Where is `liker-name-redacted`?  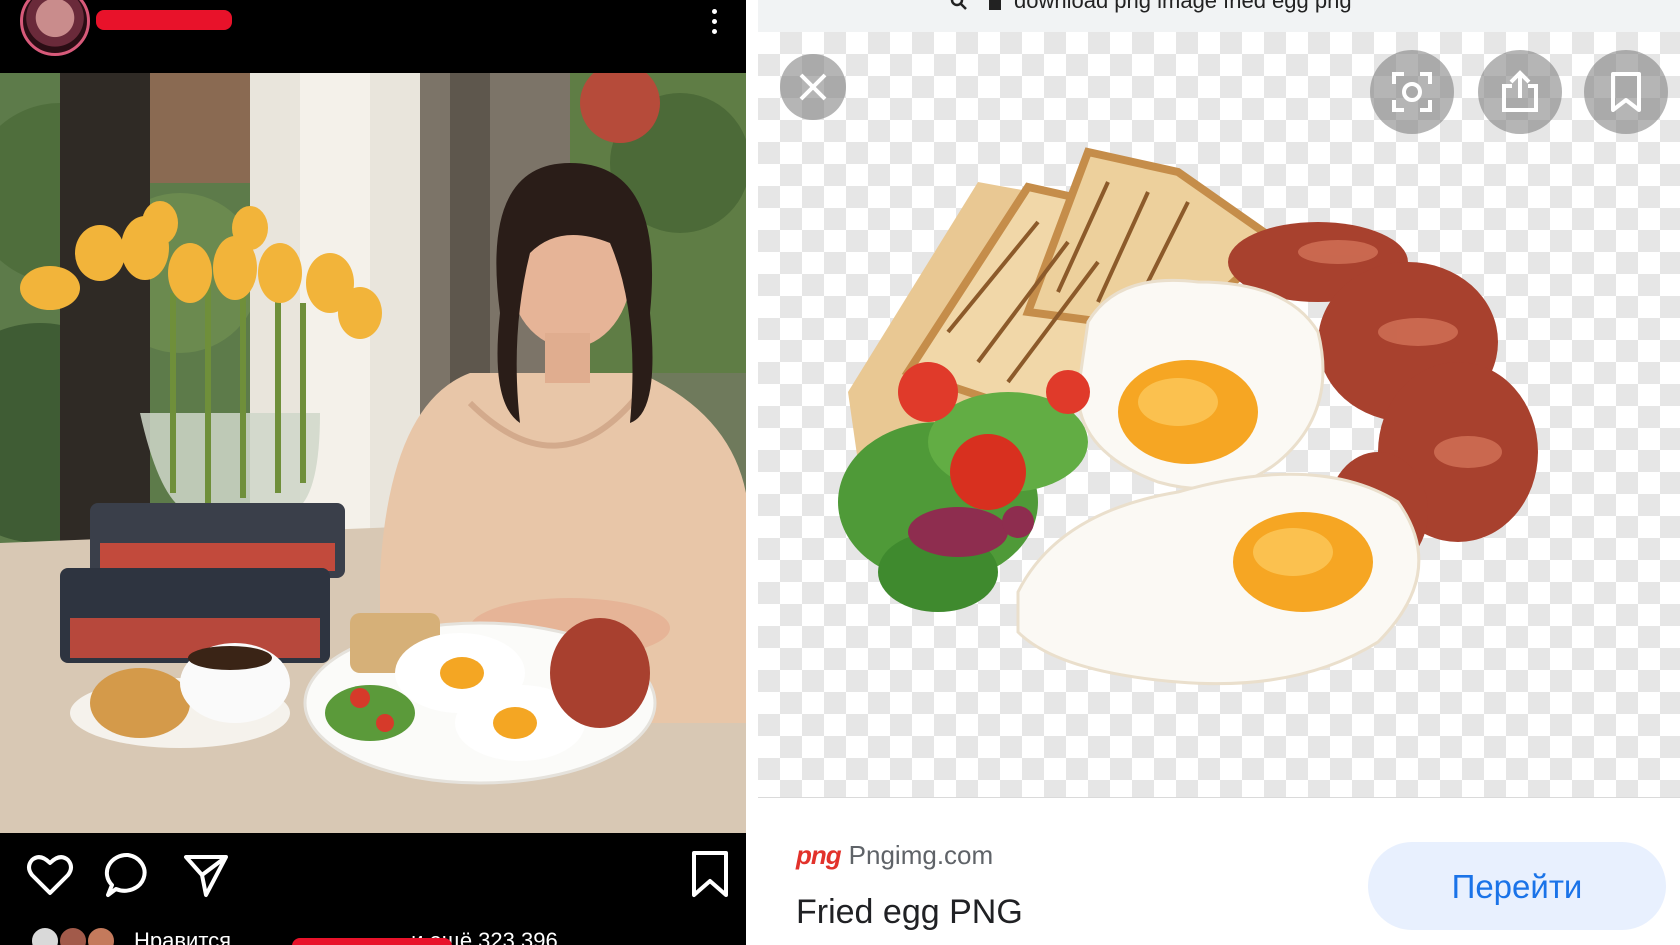
liker-name-redacted is located at coordinates (372, 941).